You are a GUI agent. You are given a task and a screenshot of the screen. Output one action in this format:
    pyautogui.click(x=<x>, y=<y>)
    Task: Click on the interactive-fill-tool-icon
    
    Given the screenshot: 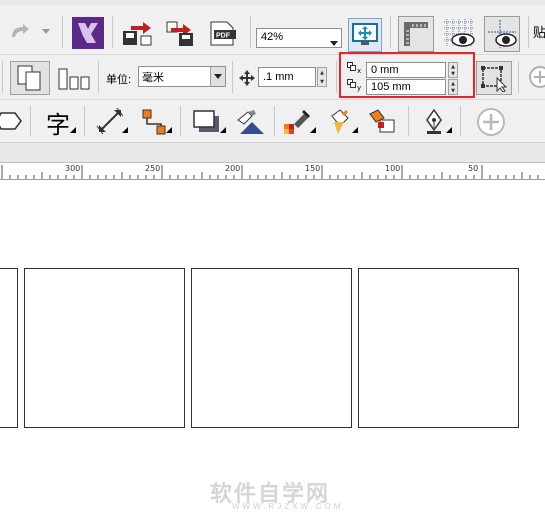 What is the action you would take?
    pyautogui.click(x=340, y=122)
    